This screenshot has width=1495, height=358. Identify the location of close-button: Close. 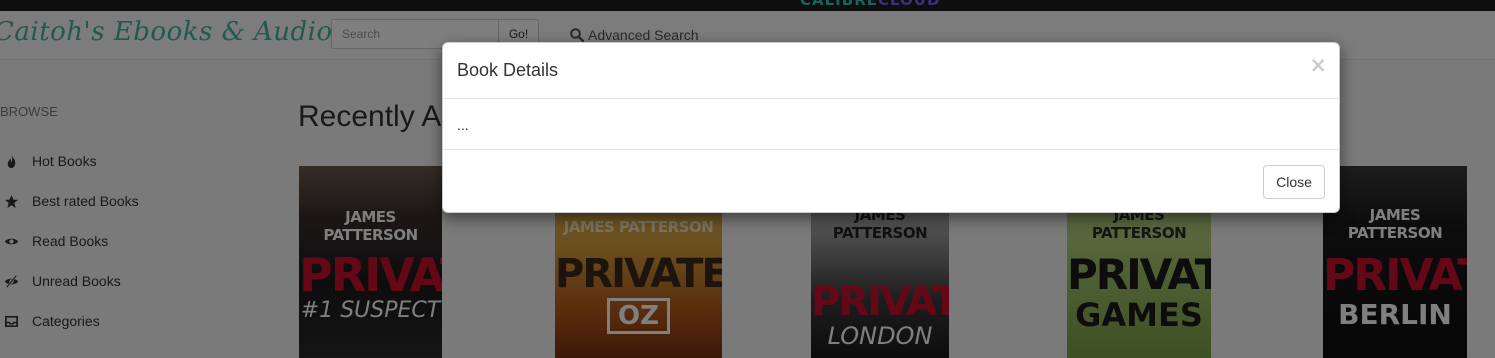
(1294, 182).